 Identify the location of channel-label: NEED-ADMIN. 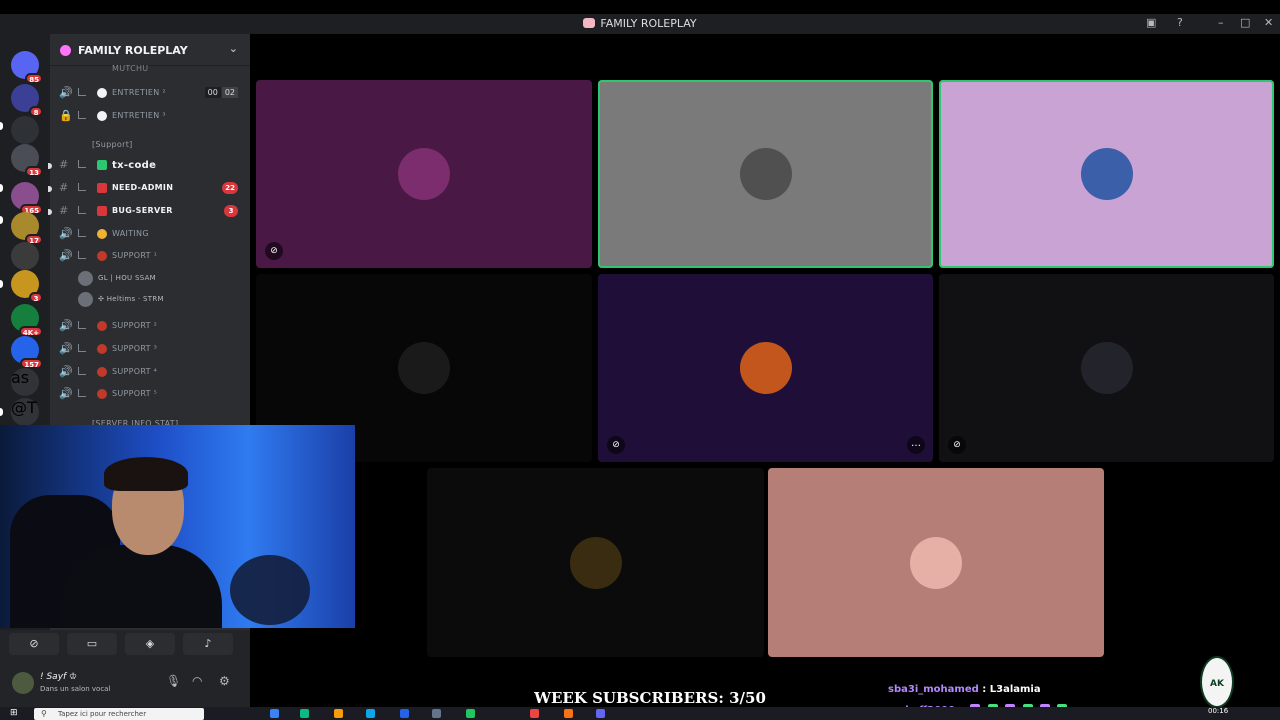
(143, 187).